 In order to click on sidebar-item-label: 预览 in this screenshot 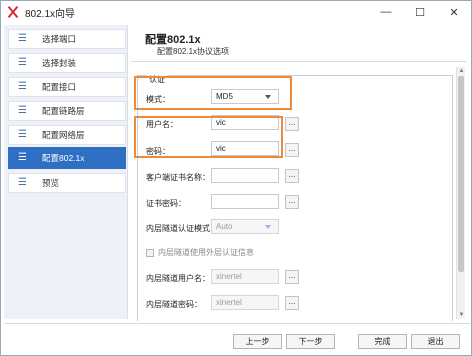, I will do `click(51, 183)`.